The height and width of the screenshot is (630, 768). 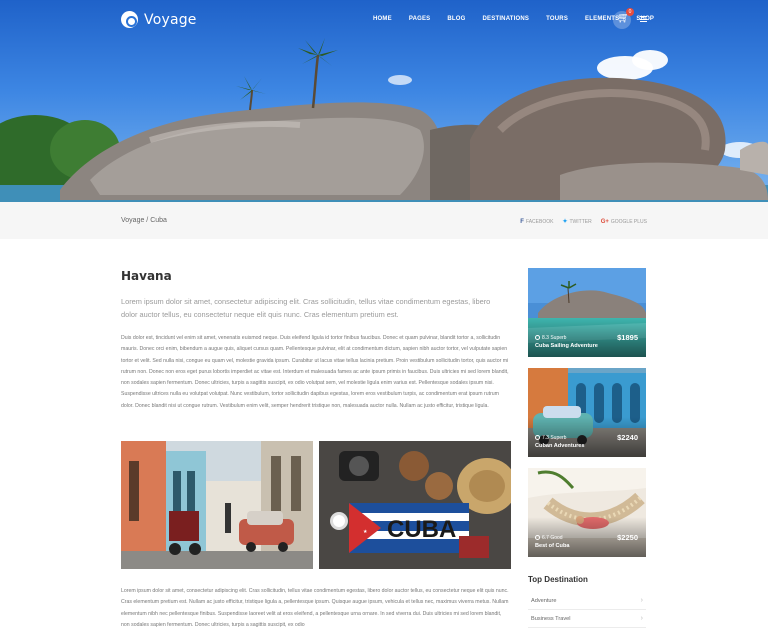 I want to click on share-twitter-label: TWITTER, so click(x=580, y=221).